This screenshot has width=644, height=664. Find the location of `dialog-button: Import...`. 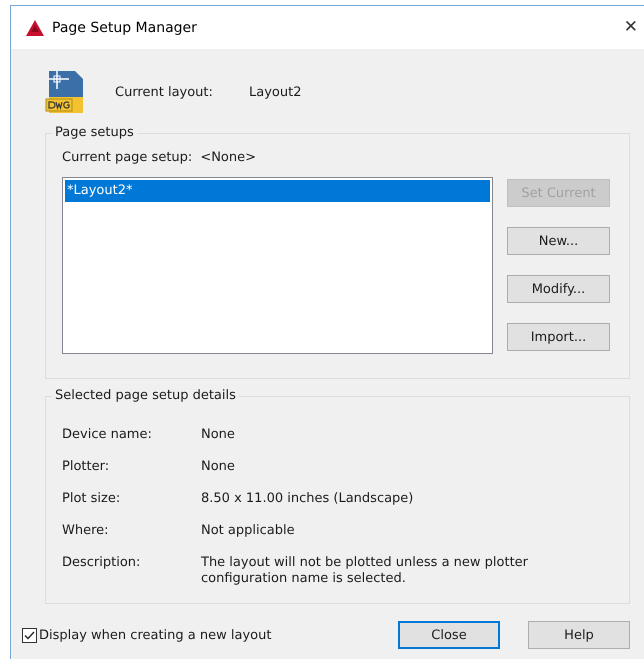

dialog-button: Import... is located at coordinates (558, 337).